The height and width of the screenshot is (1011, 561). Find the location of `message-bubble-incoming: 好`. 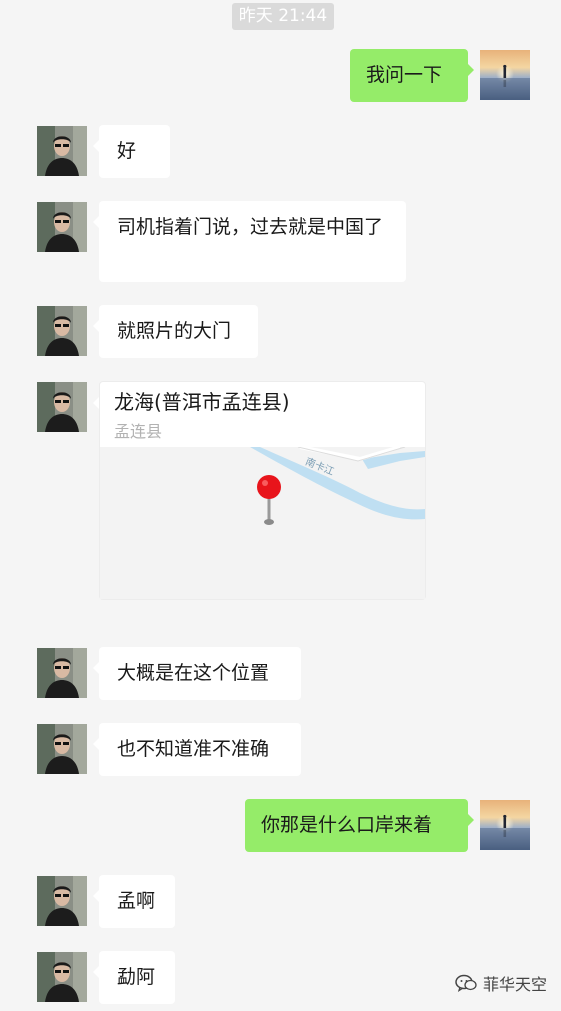

message-bubble-incoming: 好 is located at coordinates (131, 151).